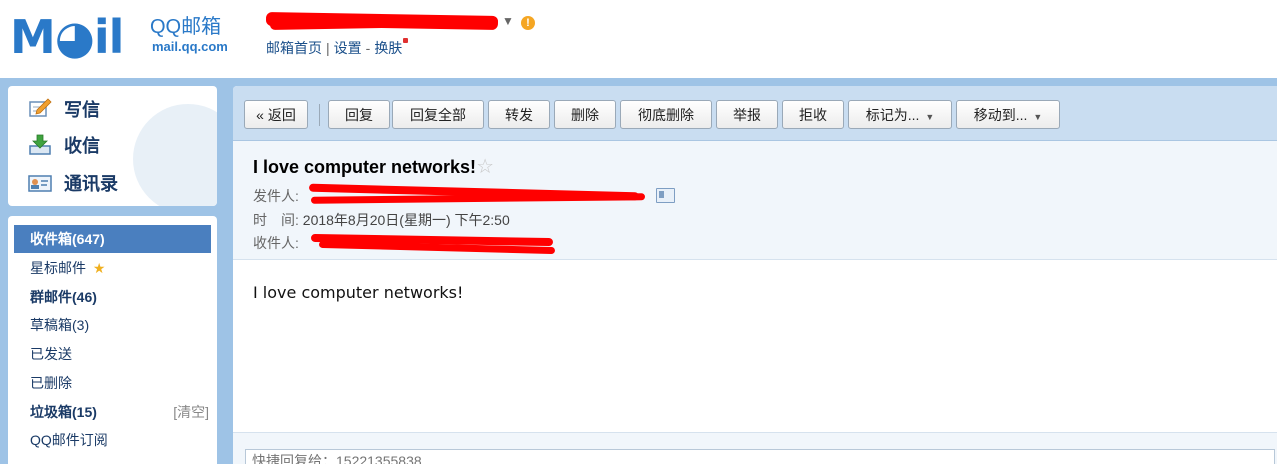  Describe the element at coordinates (112, 268) in the screenshot. I see `folder-starred: 星标邮件 ★` at that location.